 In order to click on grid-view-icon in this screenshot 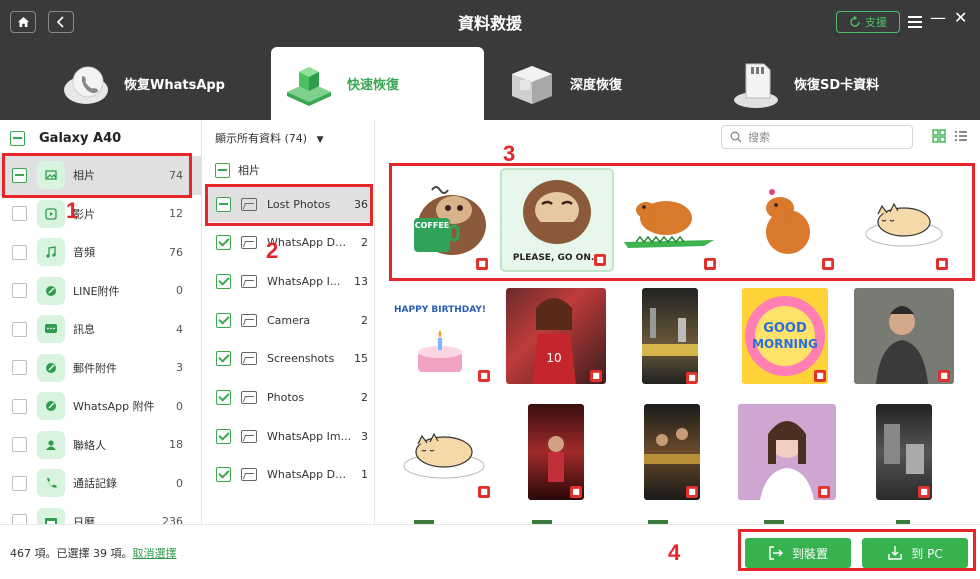, I will do `click(939, 136)`.